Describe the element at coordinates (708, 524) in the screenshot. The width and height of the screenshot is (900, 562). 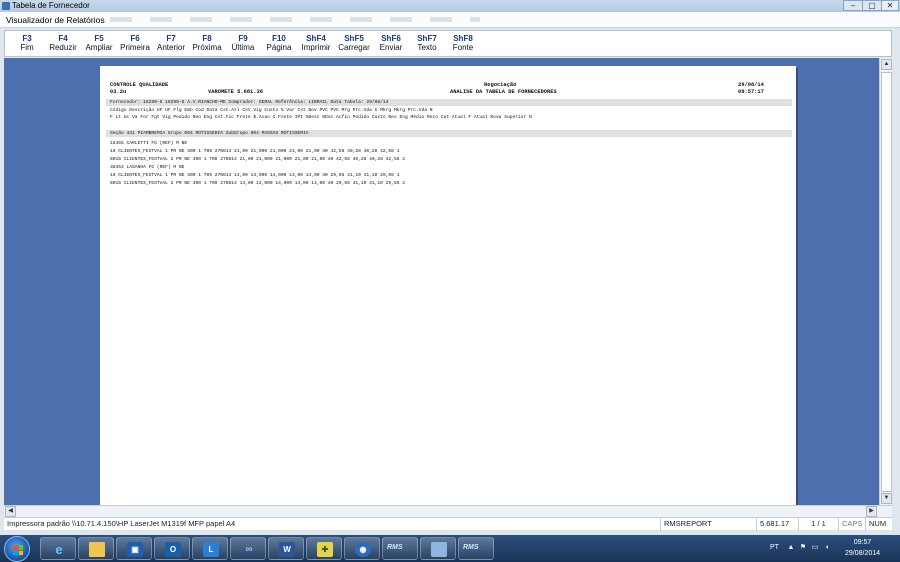
I see `status-report-name: RMSREPORT` at that location.